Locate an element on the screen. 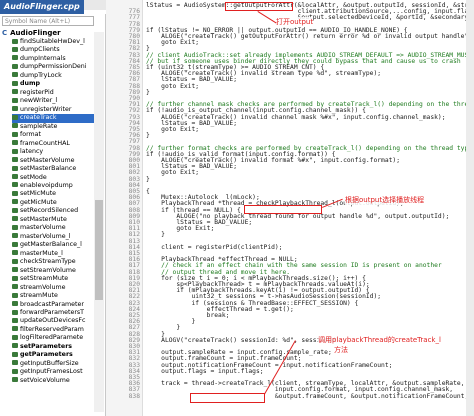 This screenshot has height=416, width=474. sidebar-item: frameCountHAL is located at coordinates (53, 144).